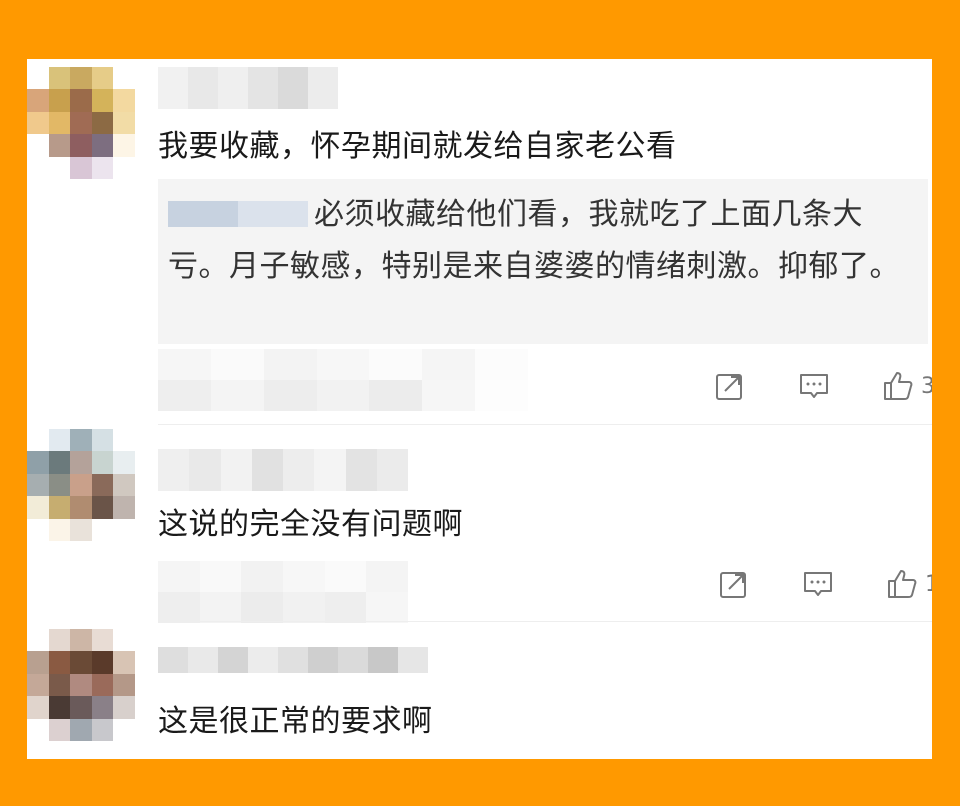 This screenshot has width=960, height=806. What do you see at coordinates (310, 524) in the screenshot?
I see `comment-text: 这说的完全没有问题啊` at bounding box center [310, 524].